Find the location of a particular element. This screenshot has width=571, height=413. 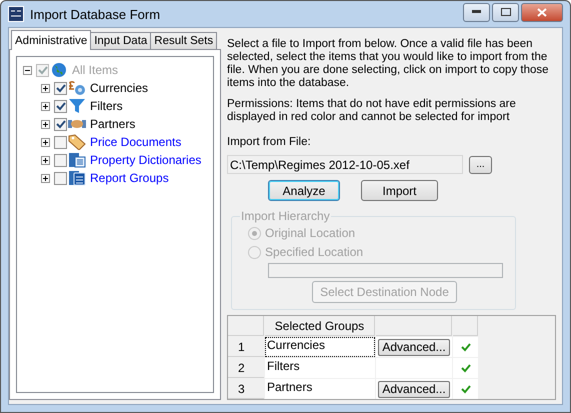

instructions-text: Select a file to Import from below. Once a valid file has been selected, select the items that you would like to import from the file. When you are done selecting, click on import to copy those items into the database. is located at coordinates (388, 64).